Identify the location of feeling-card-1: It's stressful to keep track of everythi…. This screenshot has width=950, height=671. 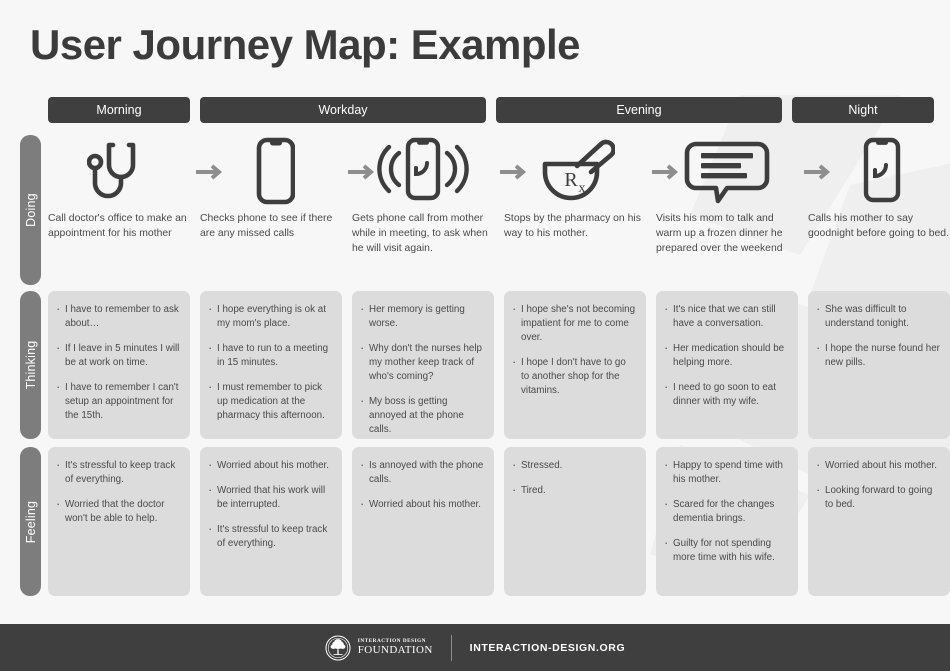
(119, 521).